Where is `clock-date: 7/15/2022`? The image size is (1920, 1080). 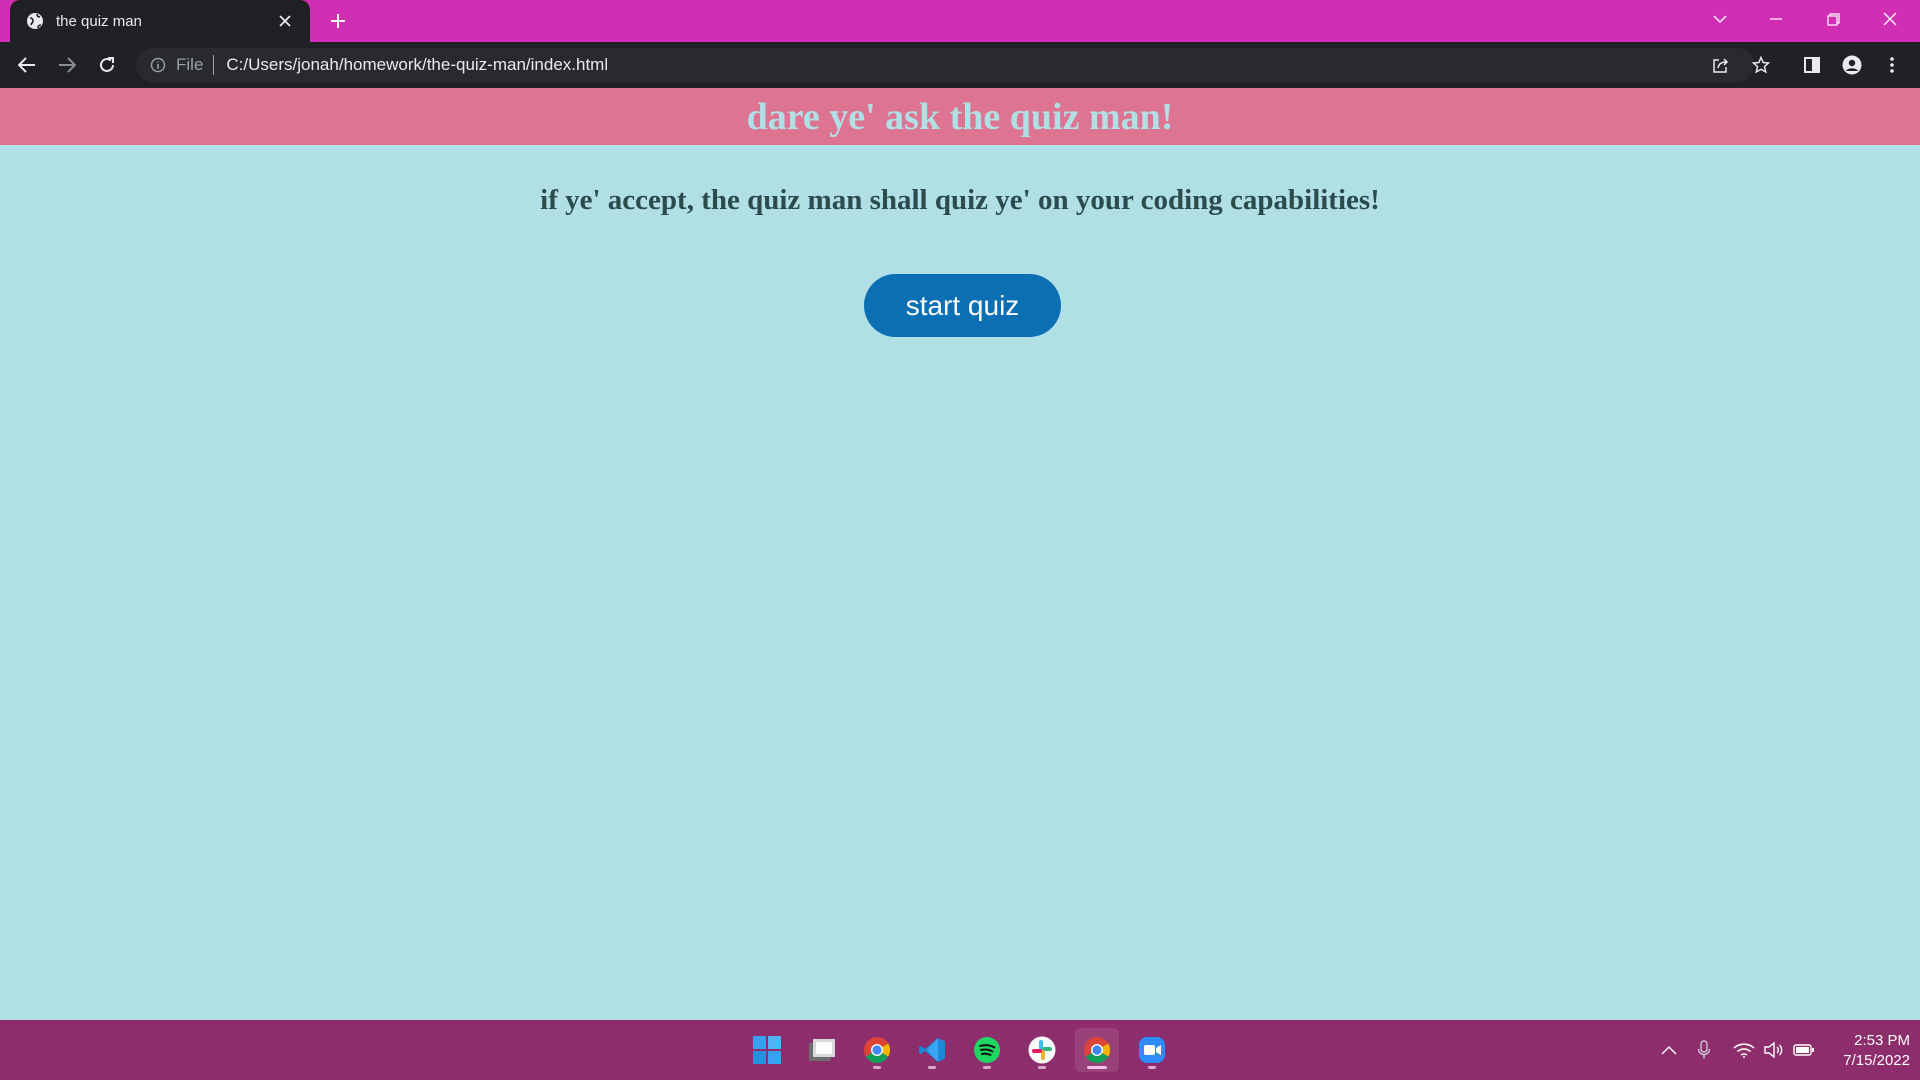
clock-date: 7/15/2022 is located at coordinates (1876, 1060).